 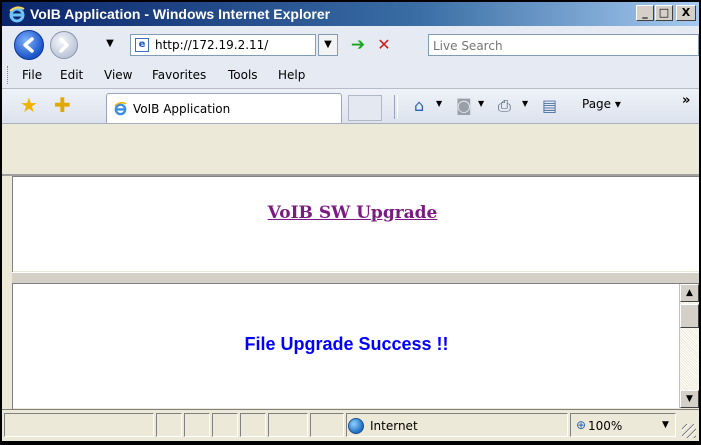 I want to click on address-dropdown-button: ▼, so click(x=328, y=45).